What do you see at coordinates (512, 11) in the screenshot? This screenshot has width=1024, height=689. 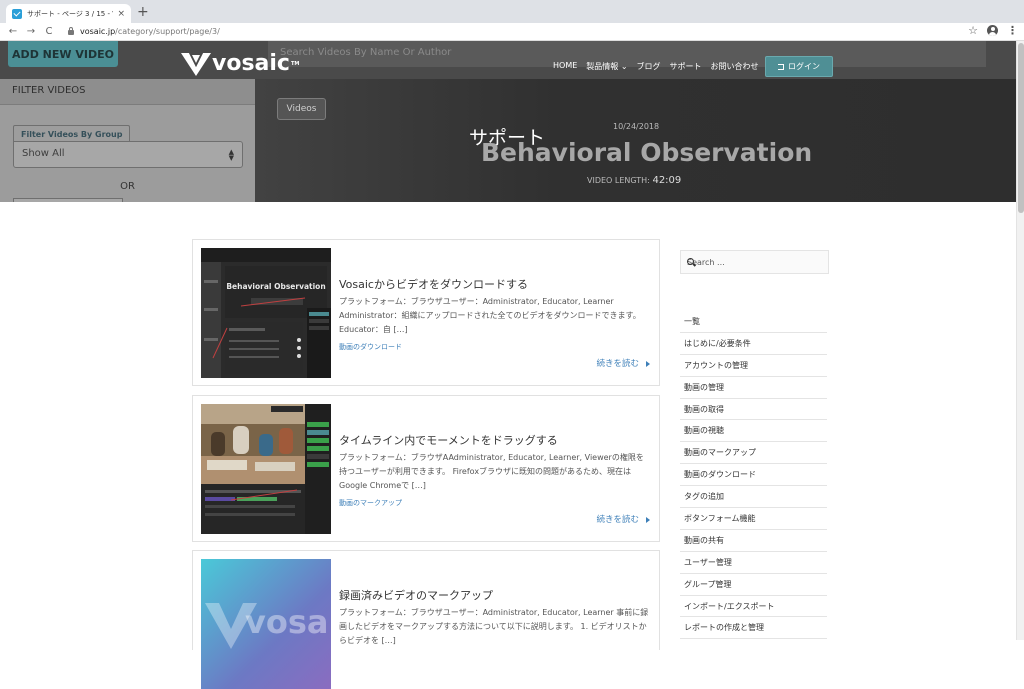 I see `browser-tab-bar: サポート - ページ 3 / 15 - Vosaic × +` at bounding box center [512, 11].